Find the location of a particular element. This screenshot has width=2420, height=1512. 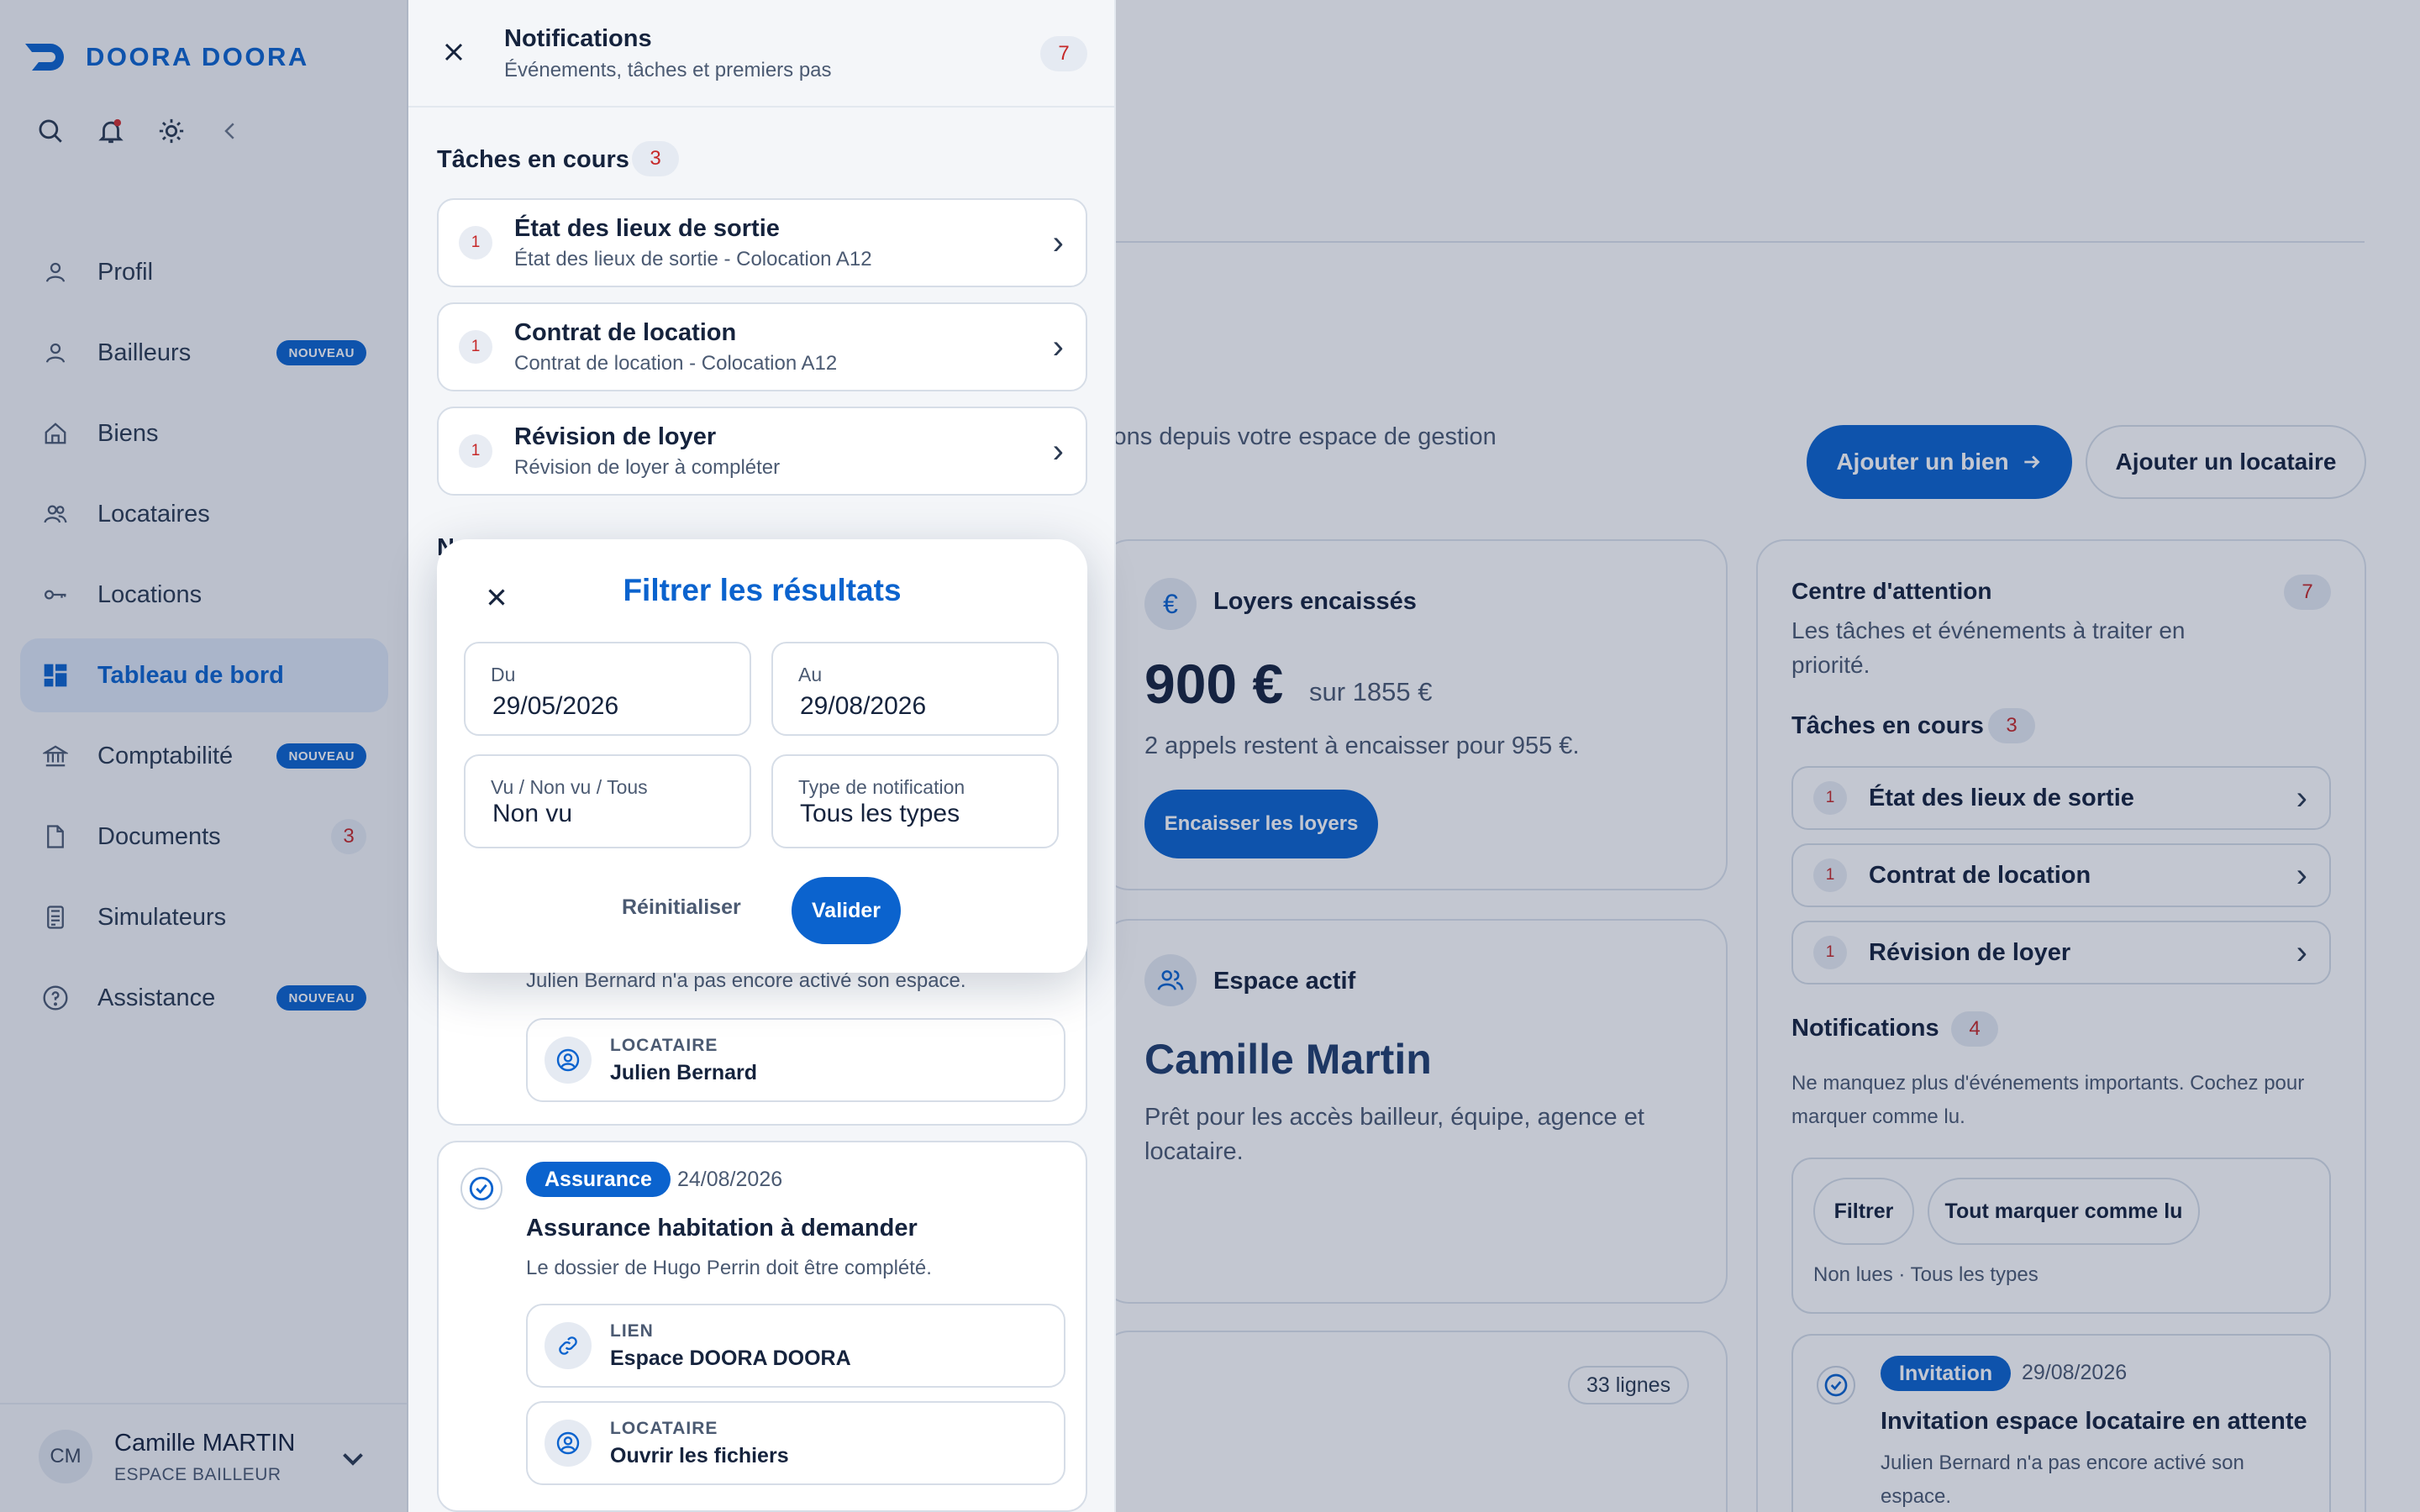

panel-title: Notifications is located at coordinates (578, 38).